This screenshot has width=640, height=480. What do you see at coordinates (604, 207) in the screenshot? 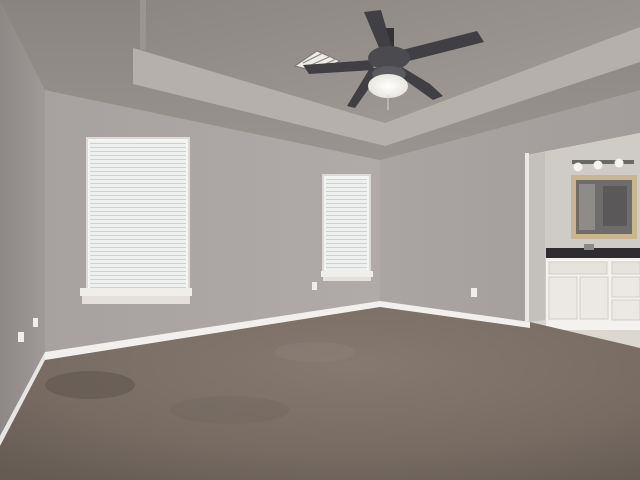
I see `vanity-mirror` at bounding box center [604, 207].